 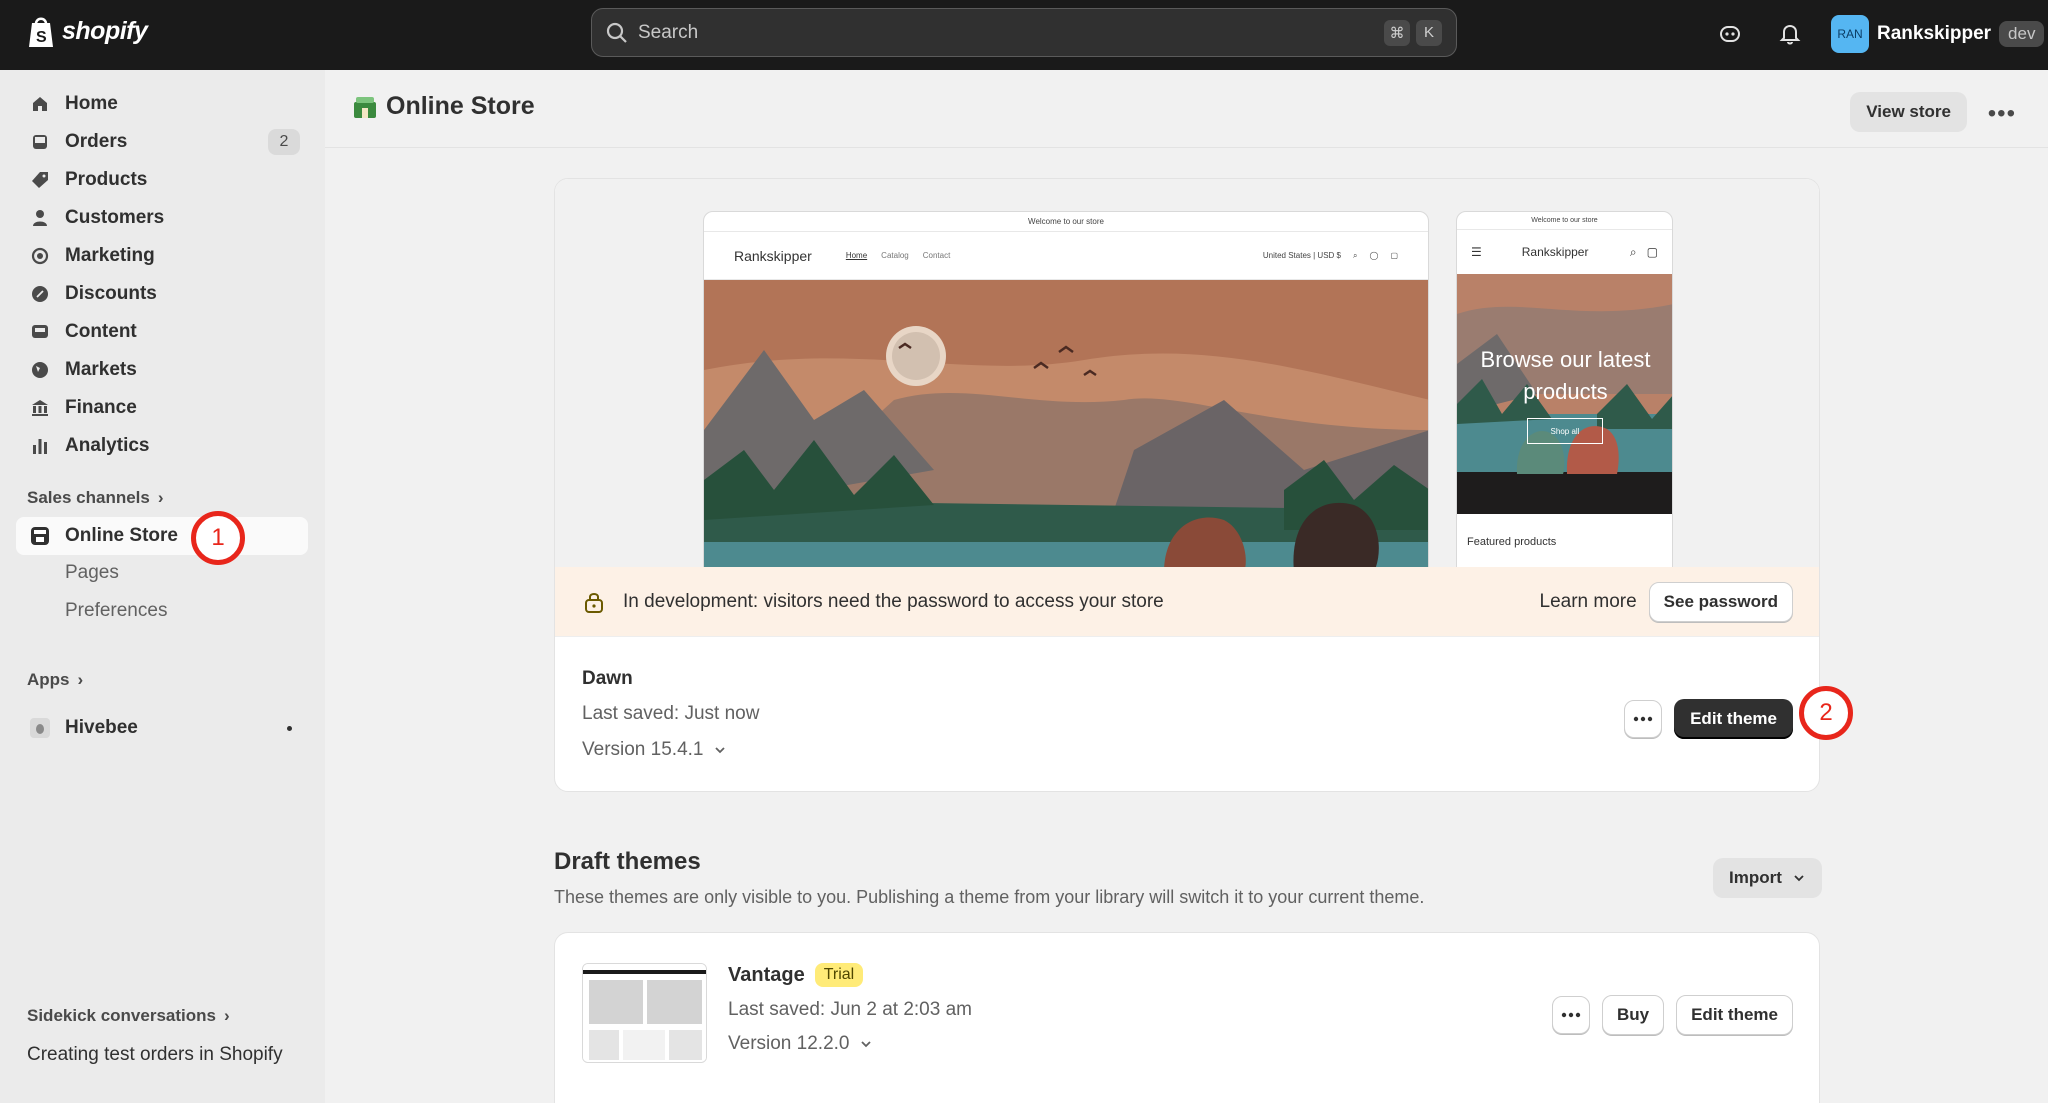 What do you see at coordinates (766, 974) in the screenshot?
I see `draft-theme-name: Vantage` at bounding box center [766, 974].